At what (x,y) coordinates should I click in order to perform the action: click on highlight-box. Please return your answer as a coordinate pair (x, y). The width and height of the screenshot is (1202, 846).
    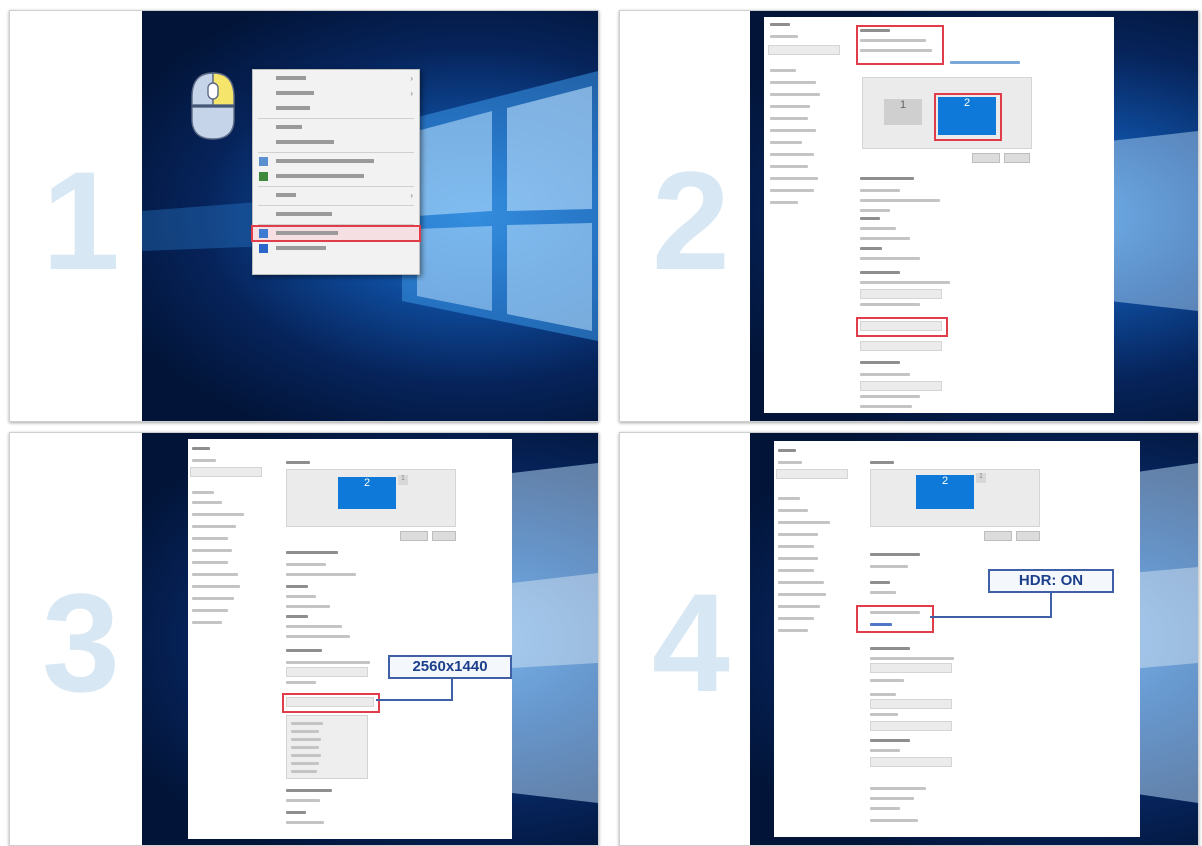
    Looking at the image, I should click on (900, 45).